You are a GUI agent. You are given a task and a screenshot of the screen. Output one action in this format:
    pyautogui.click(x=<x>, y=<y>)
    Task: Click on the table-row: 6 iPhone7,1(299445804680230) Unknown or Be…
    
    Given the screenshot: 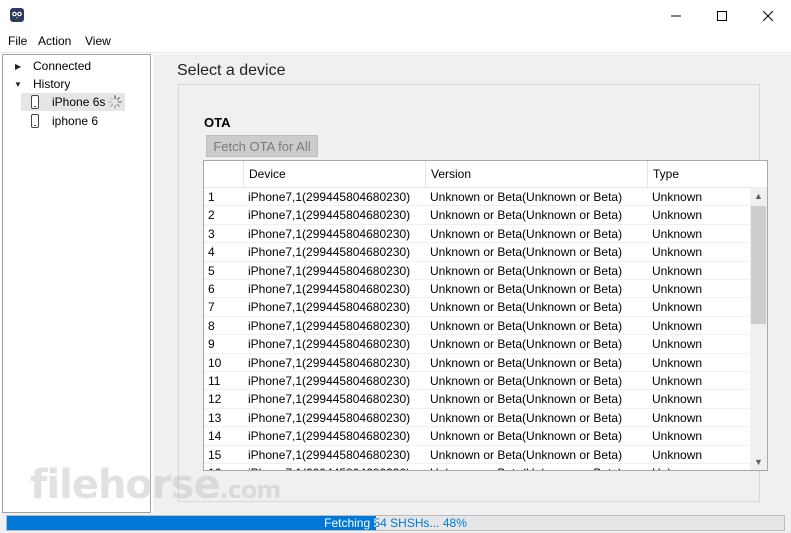 What is the action you would take?
    pyautogui.click(x=476, y=289)
    